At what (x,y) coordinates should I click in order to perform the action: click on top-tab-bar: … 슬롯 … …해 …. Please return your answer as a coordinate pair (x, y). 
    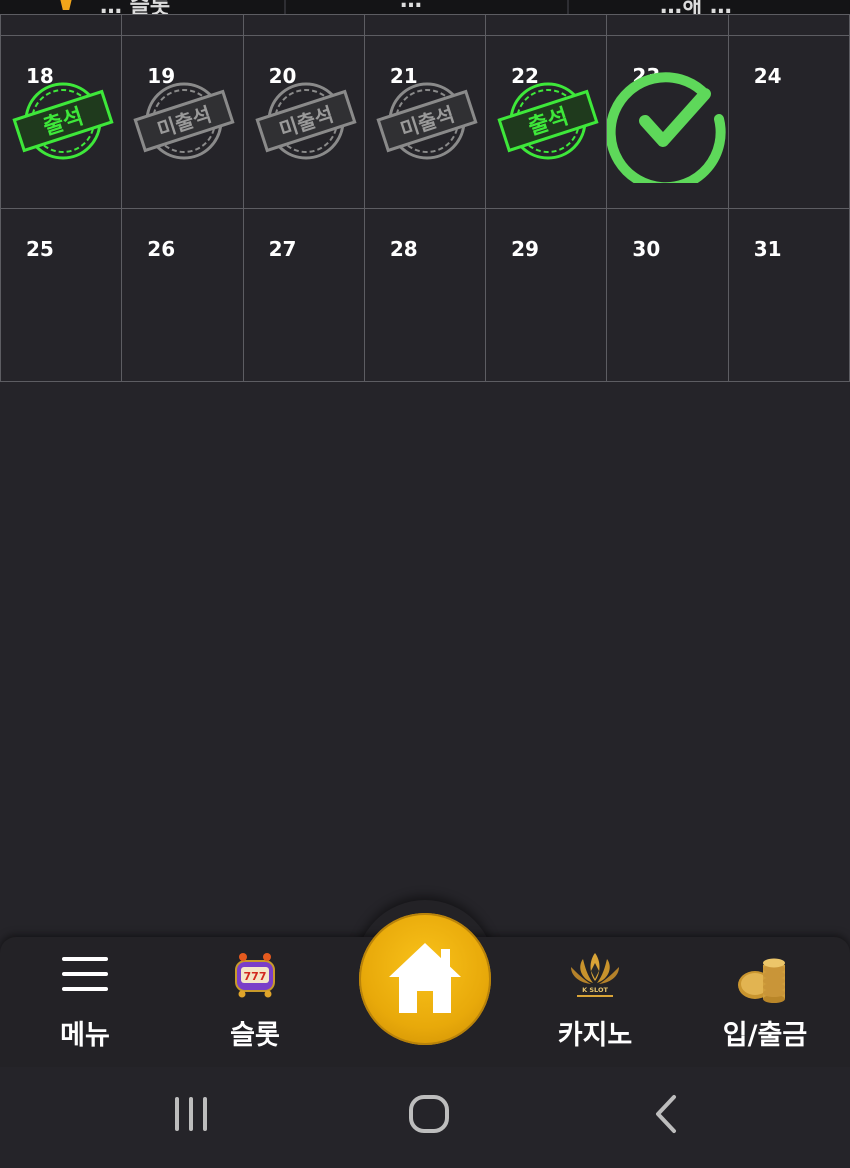
    Looking at the image, I should click on (425, 9).